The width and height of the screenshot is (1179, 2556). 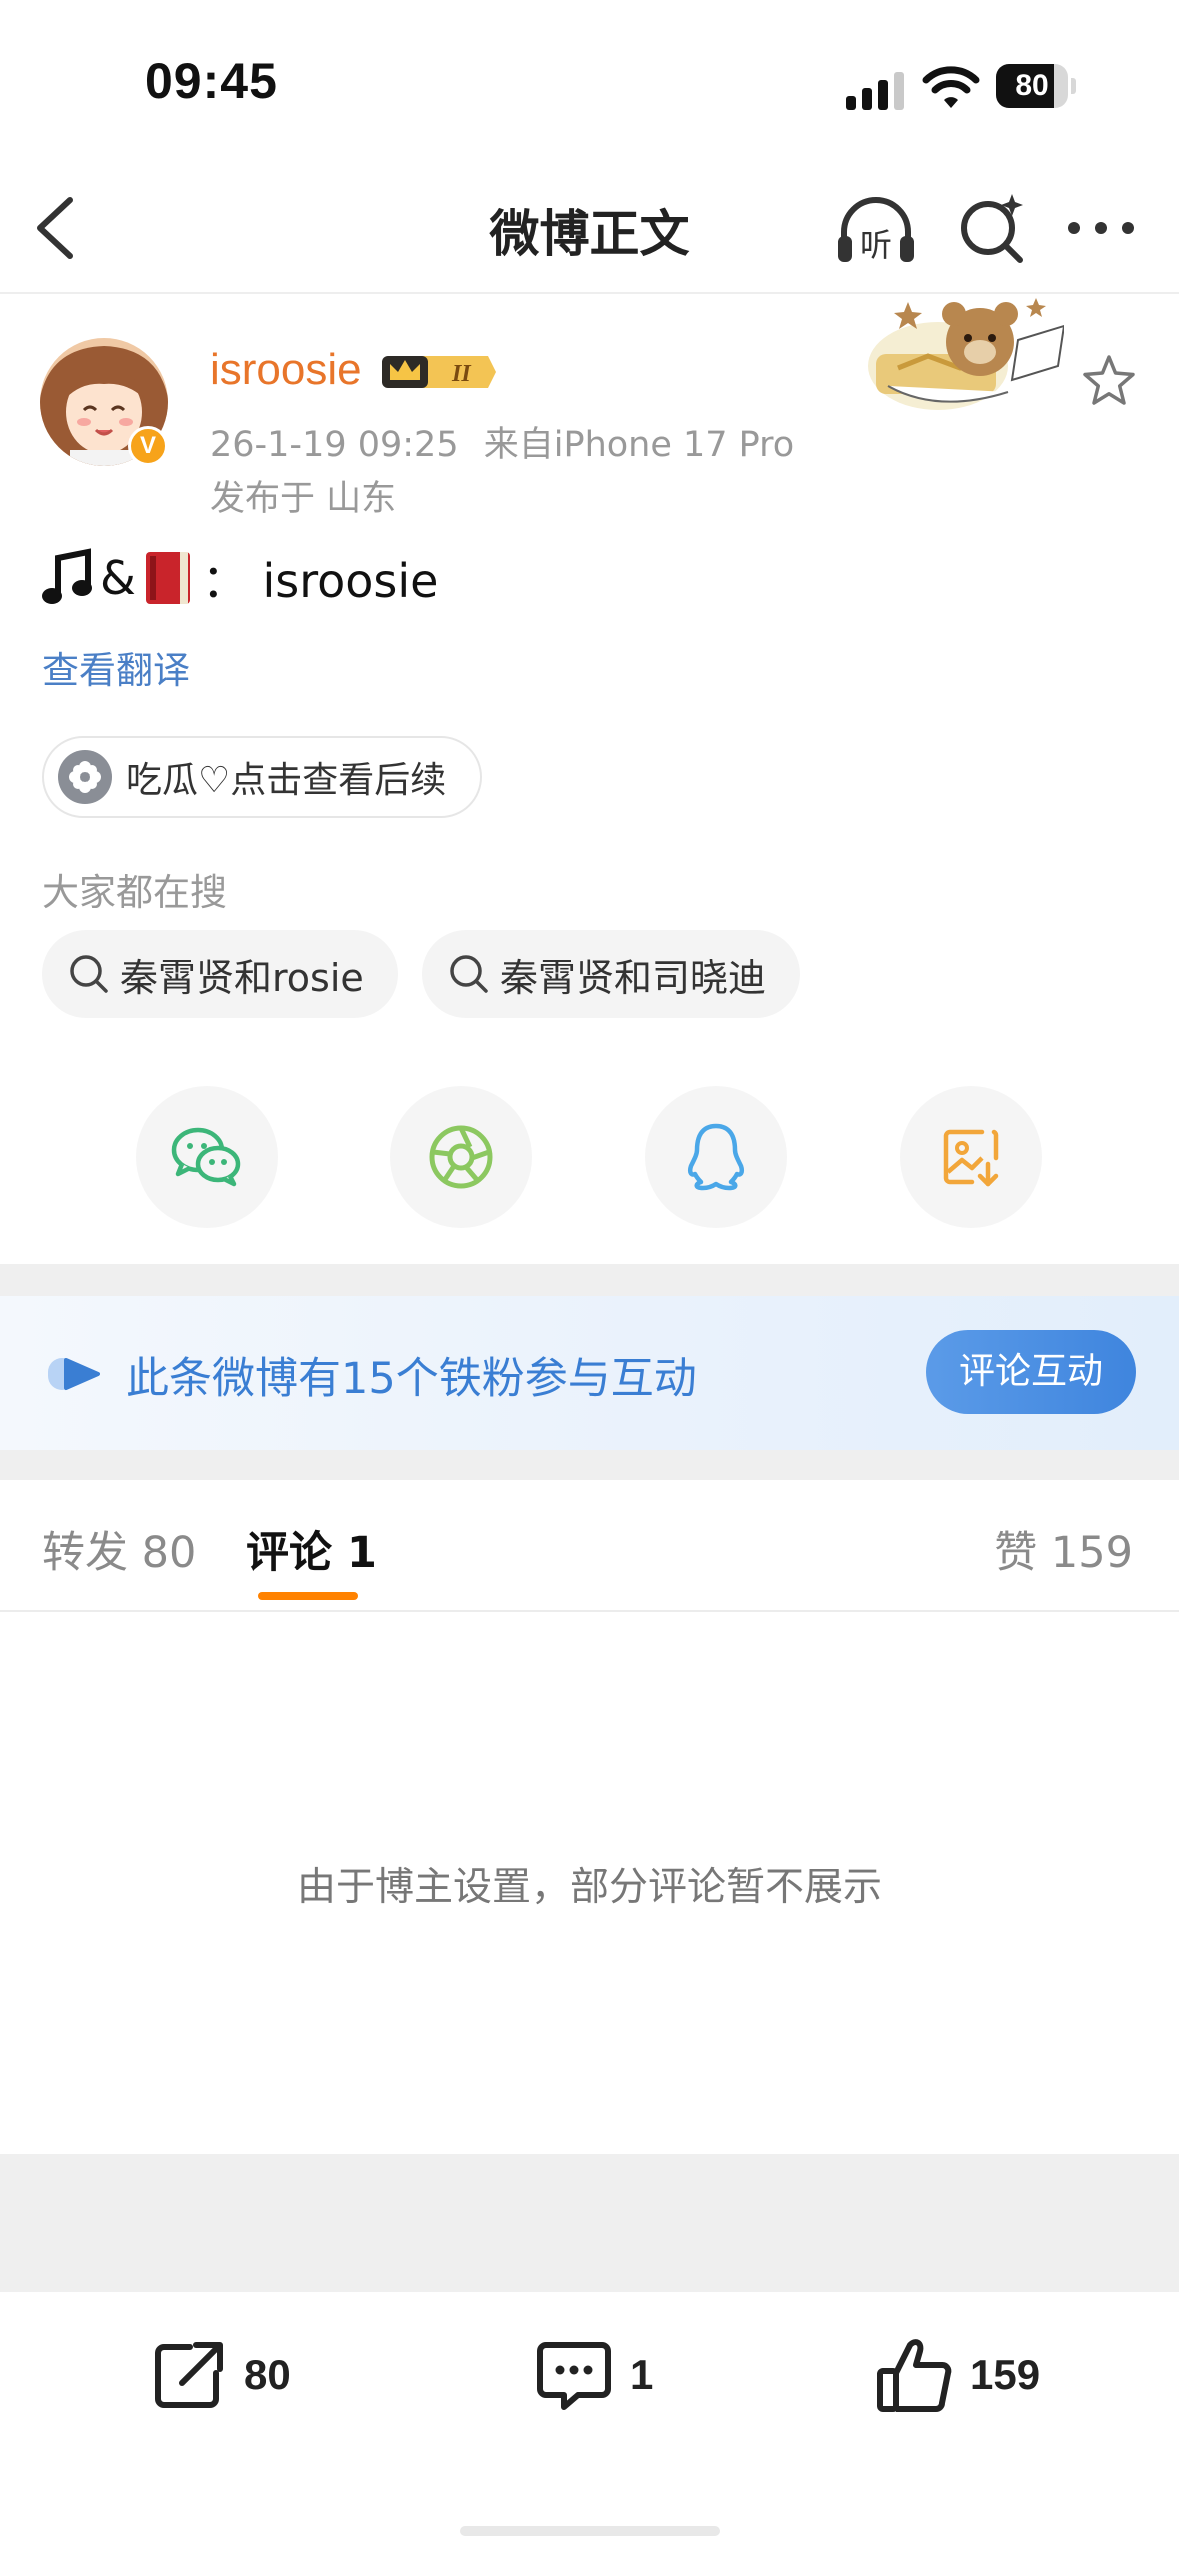 I want to click on search-sparkle-icon, so click(x=993, y=228).